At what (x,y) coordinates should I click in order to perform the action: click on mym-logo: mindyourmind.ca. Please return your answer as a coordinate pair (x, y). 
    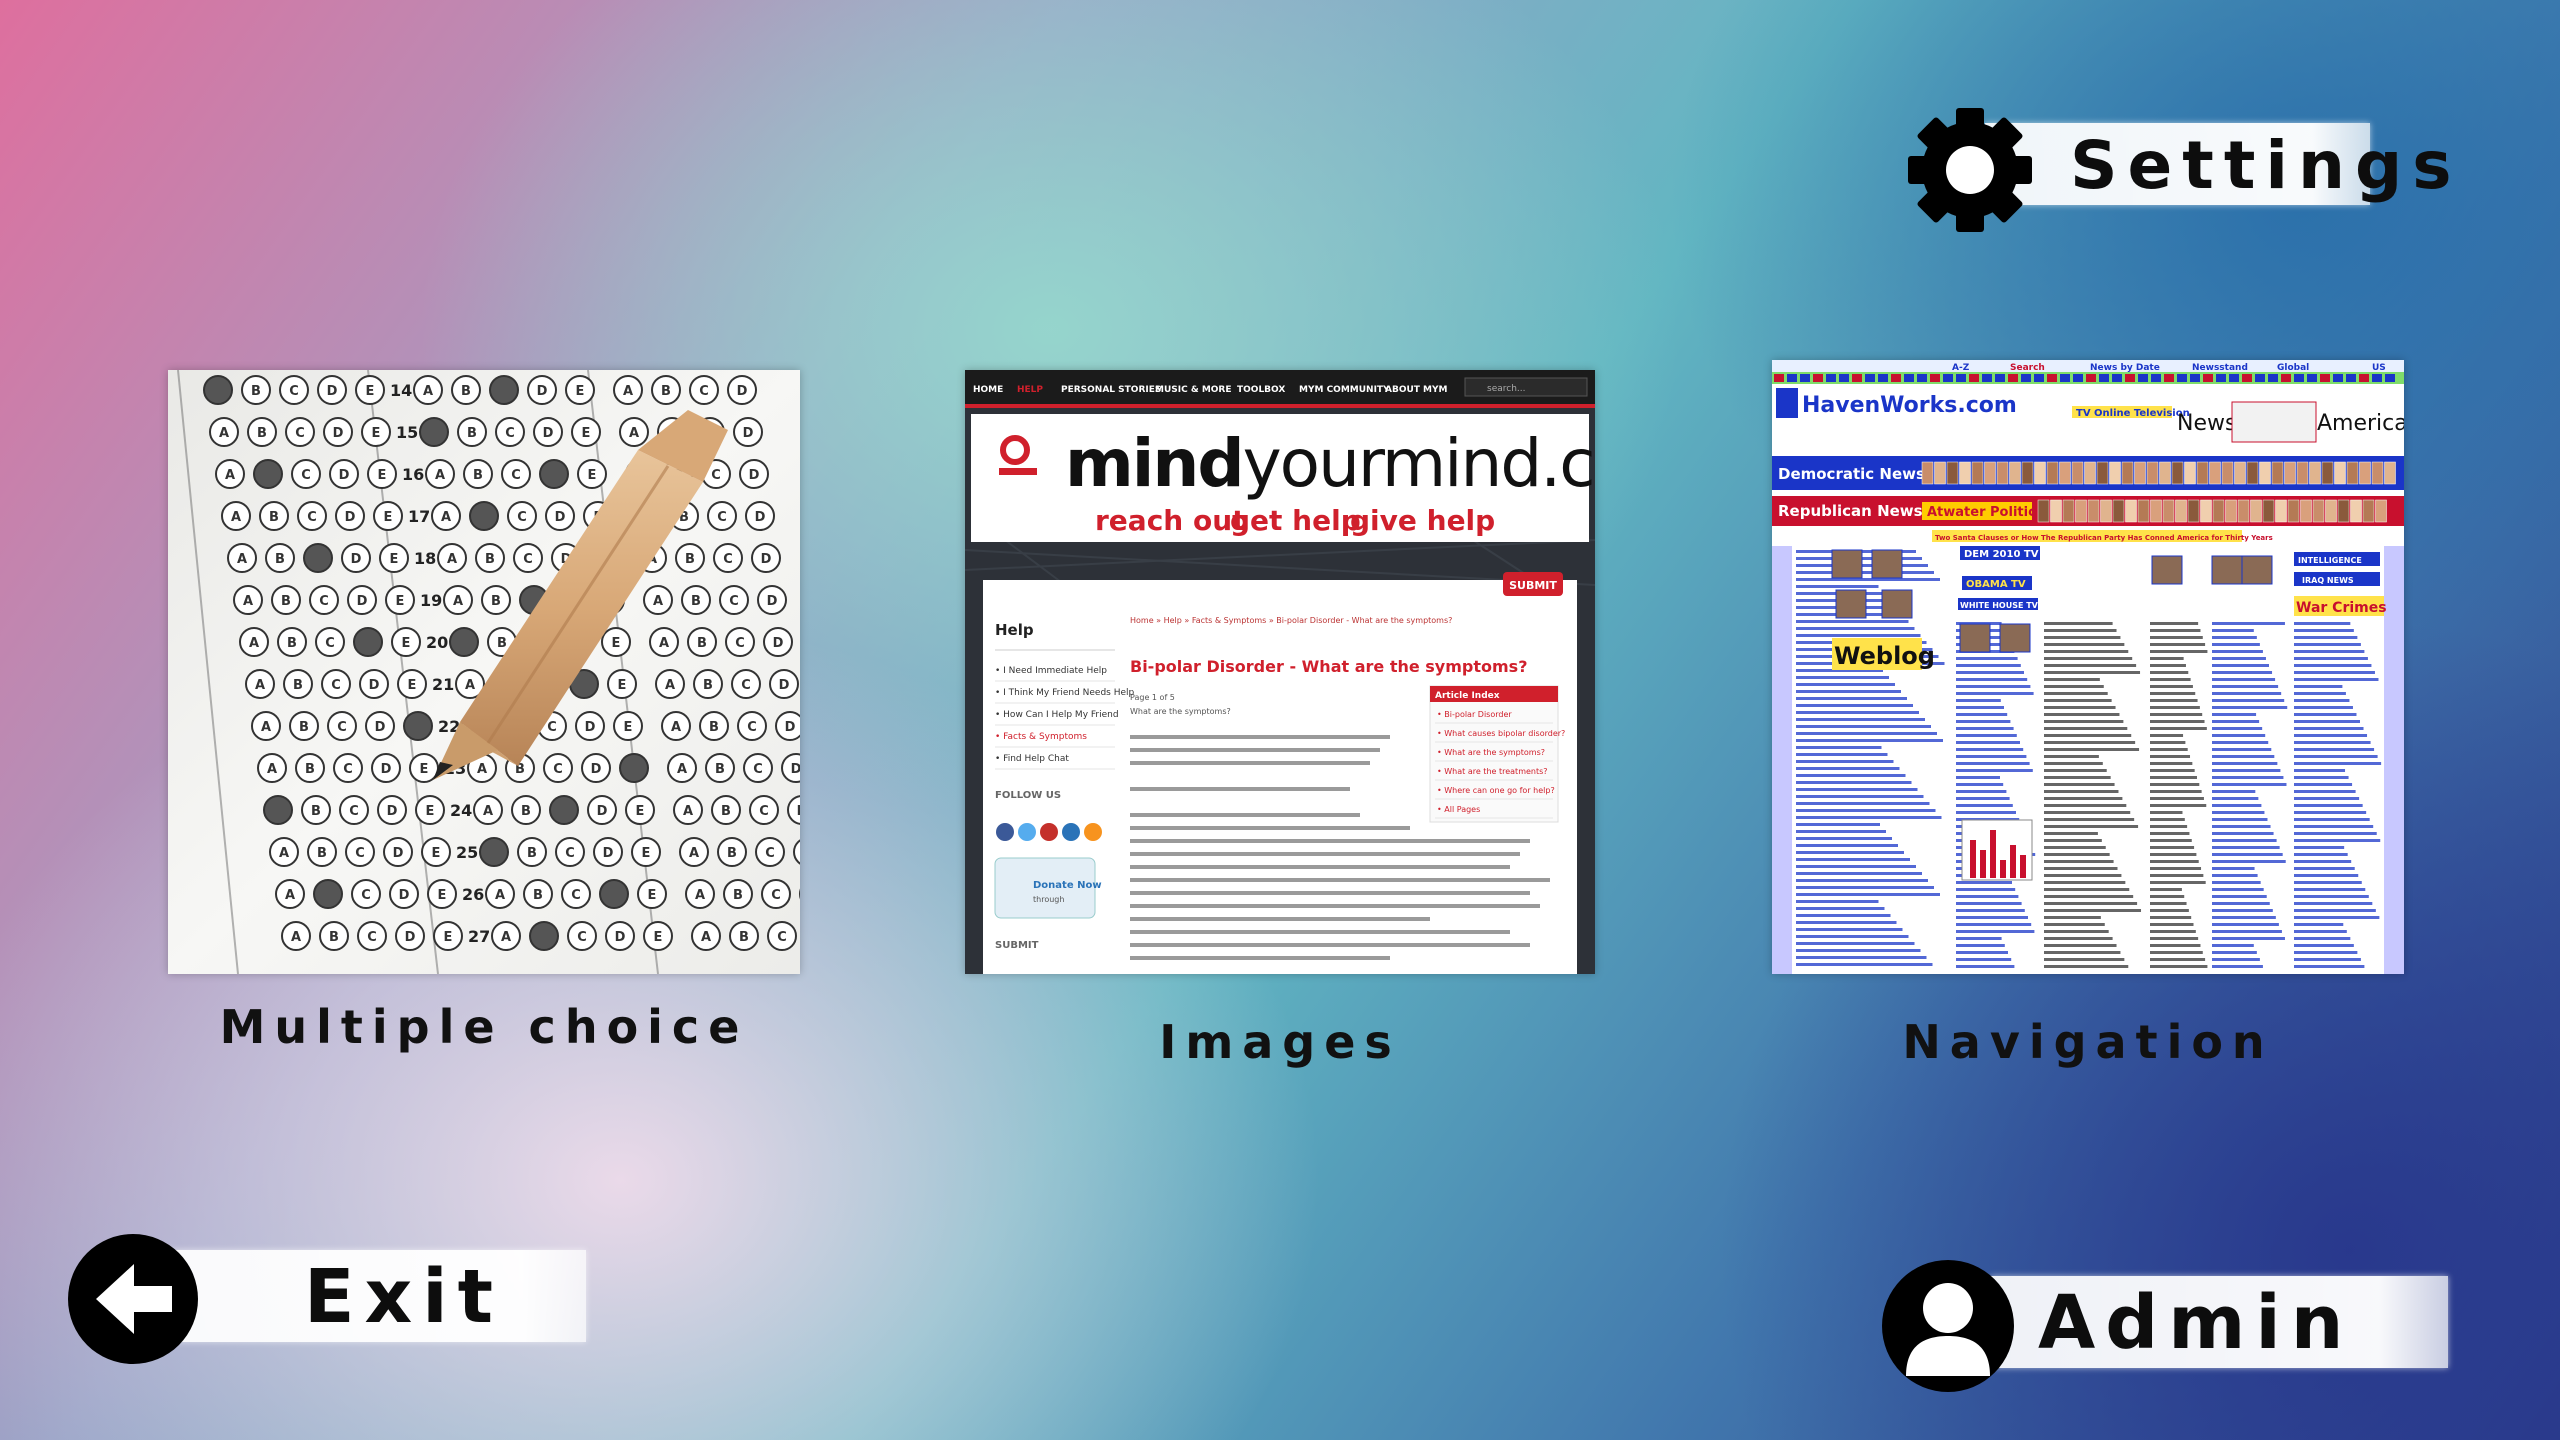
    Looking at the image, I should click on (1330, 463).